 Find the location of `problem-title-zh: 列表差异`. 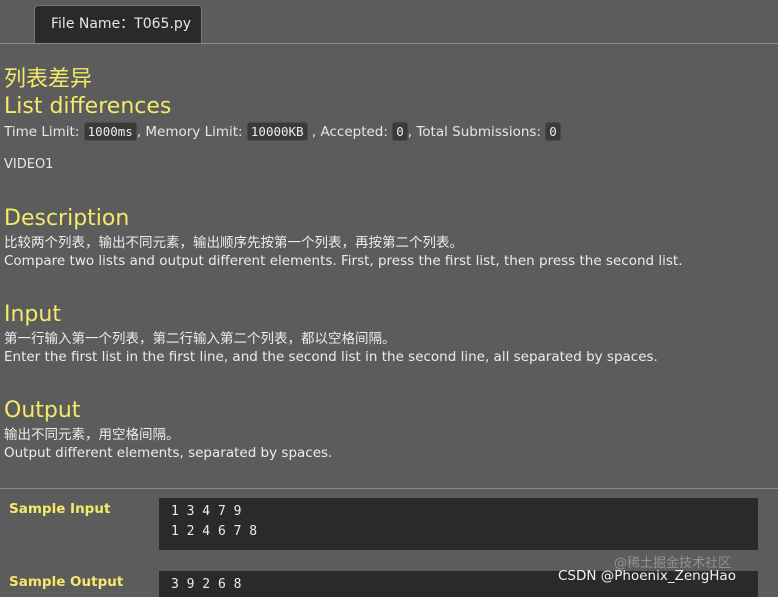

problem-title-zh: 列表差异 is located at coordinates (48, 79).